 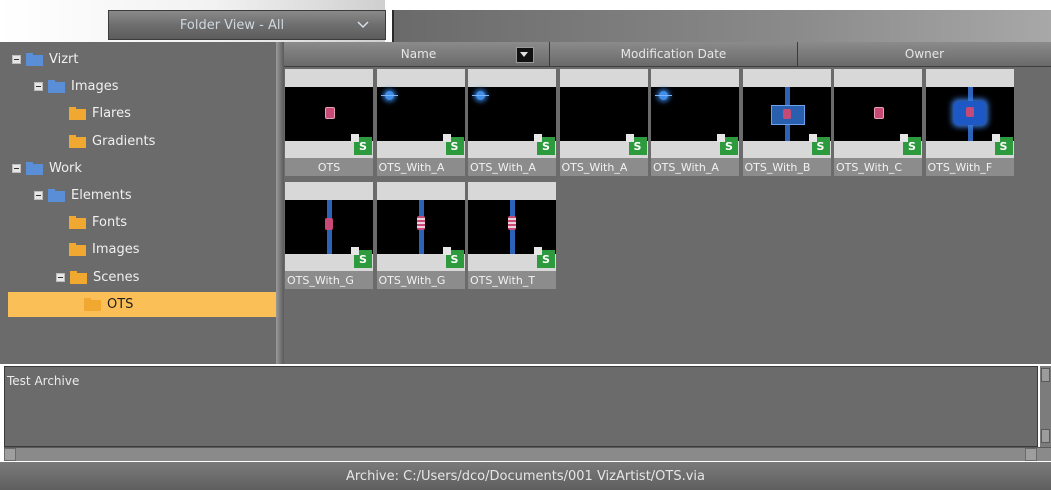 What do you see at coordinates (47, 168) in the screenshot?
I see `tree-item-work: Work` at bounding box center [47, 168].